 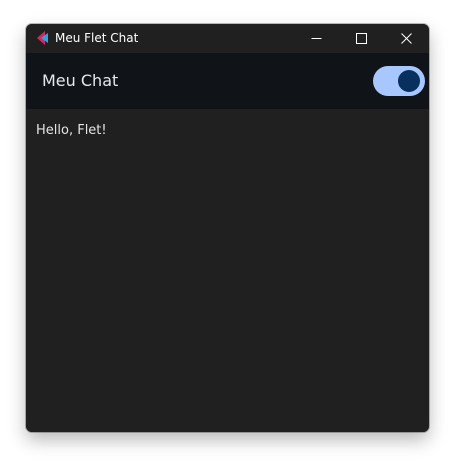 I want to click on theme-toggle-knob, so click(x=409, y=81).